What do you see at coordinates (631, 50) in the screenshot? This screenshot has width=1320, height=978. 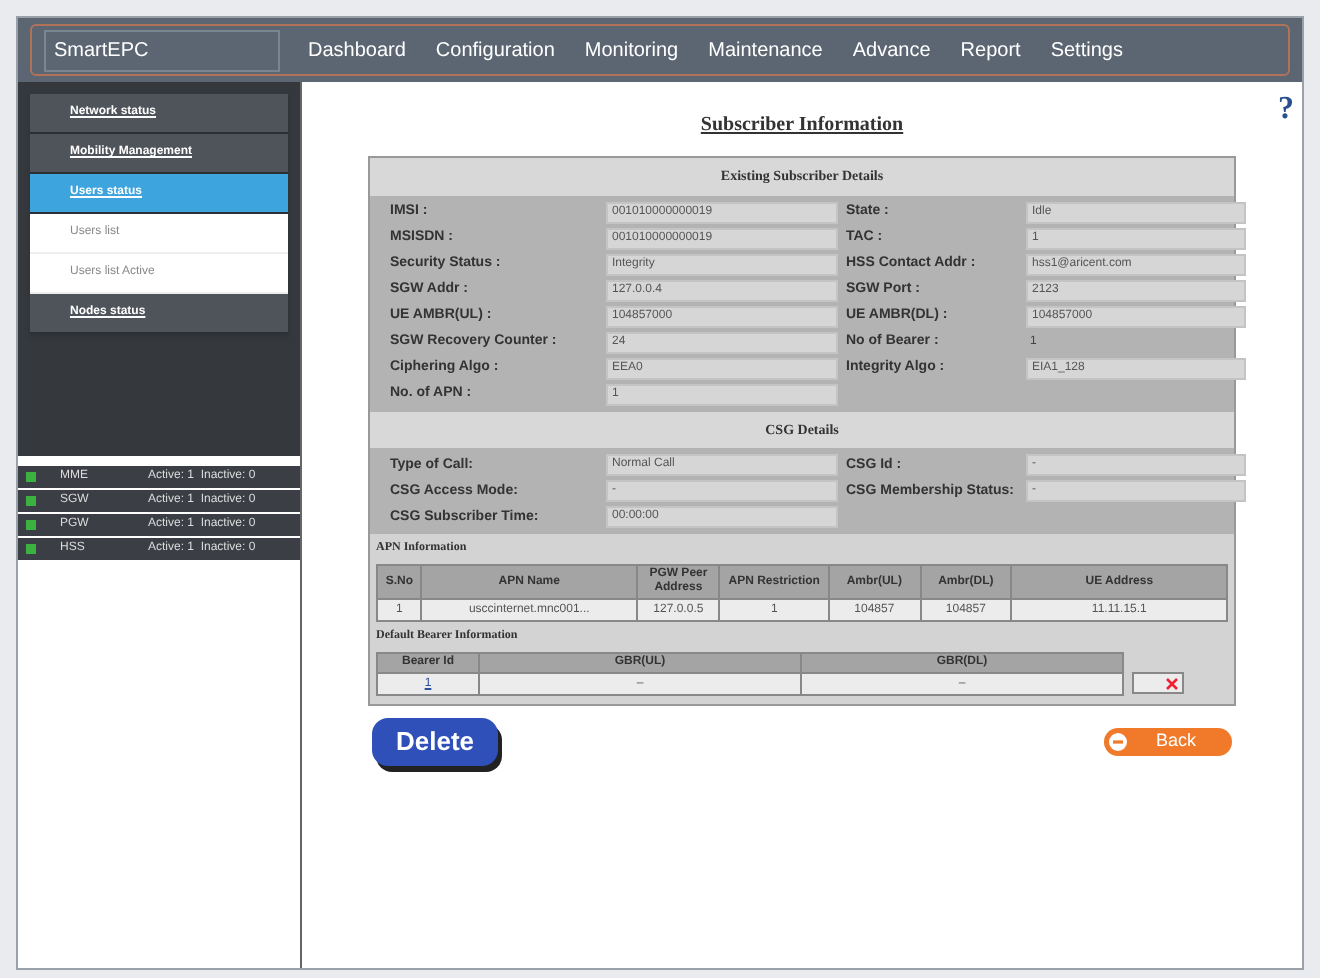 I see `nav-link: Monitoring` at bounding box center [631, 50].